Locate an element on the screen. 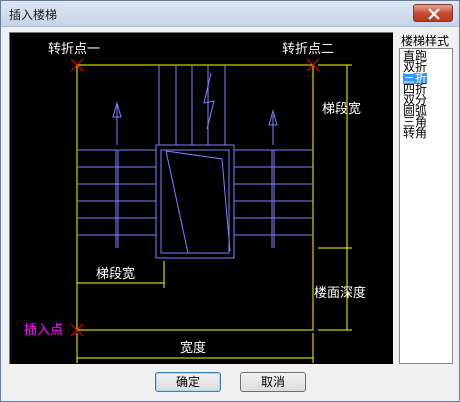 The image size is (460, 402). style-item-corner: 转角 is located at coordinates (415, 133).